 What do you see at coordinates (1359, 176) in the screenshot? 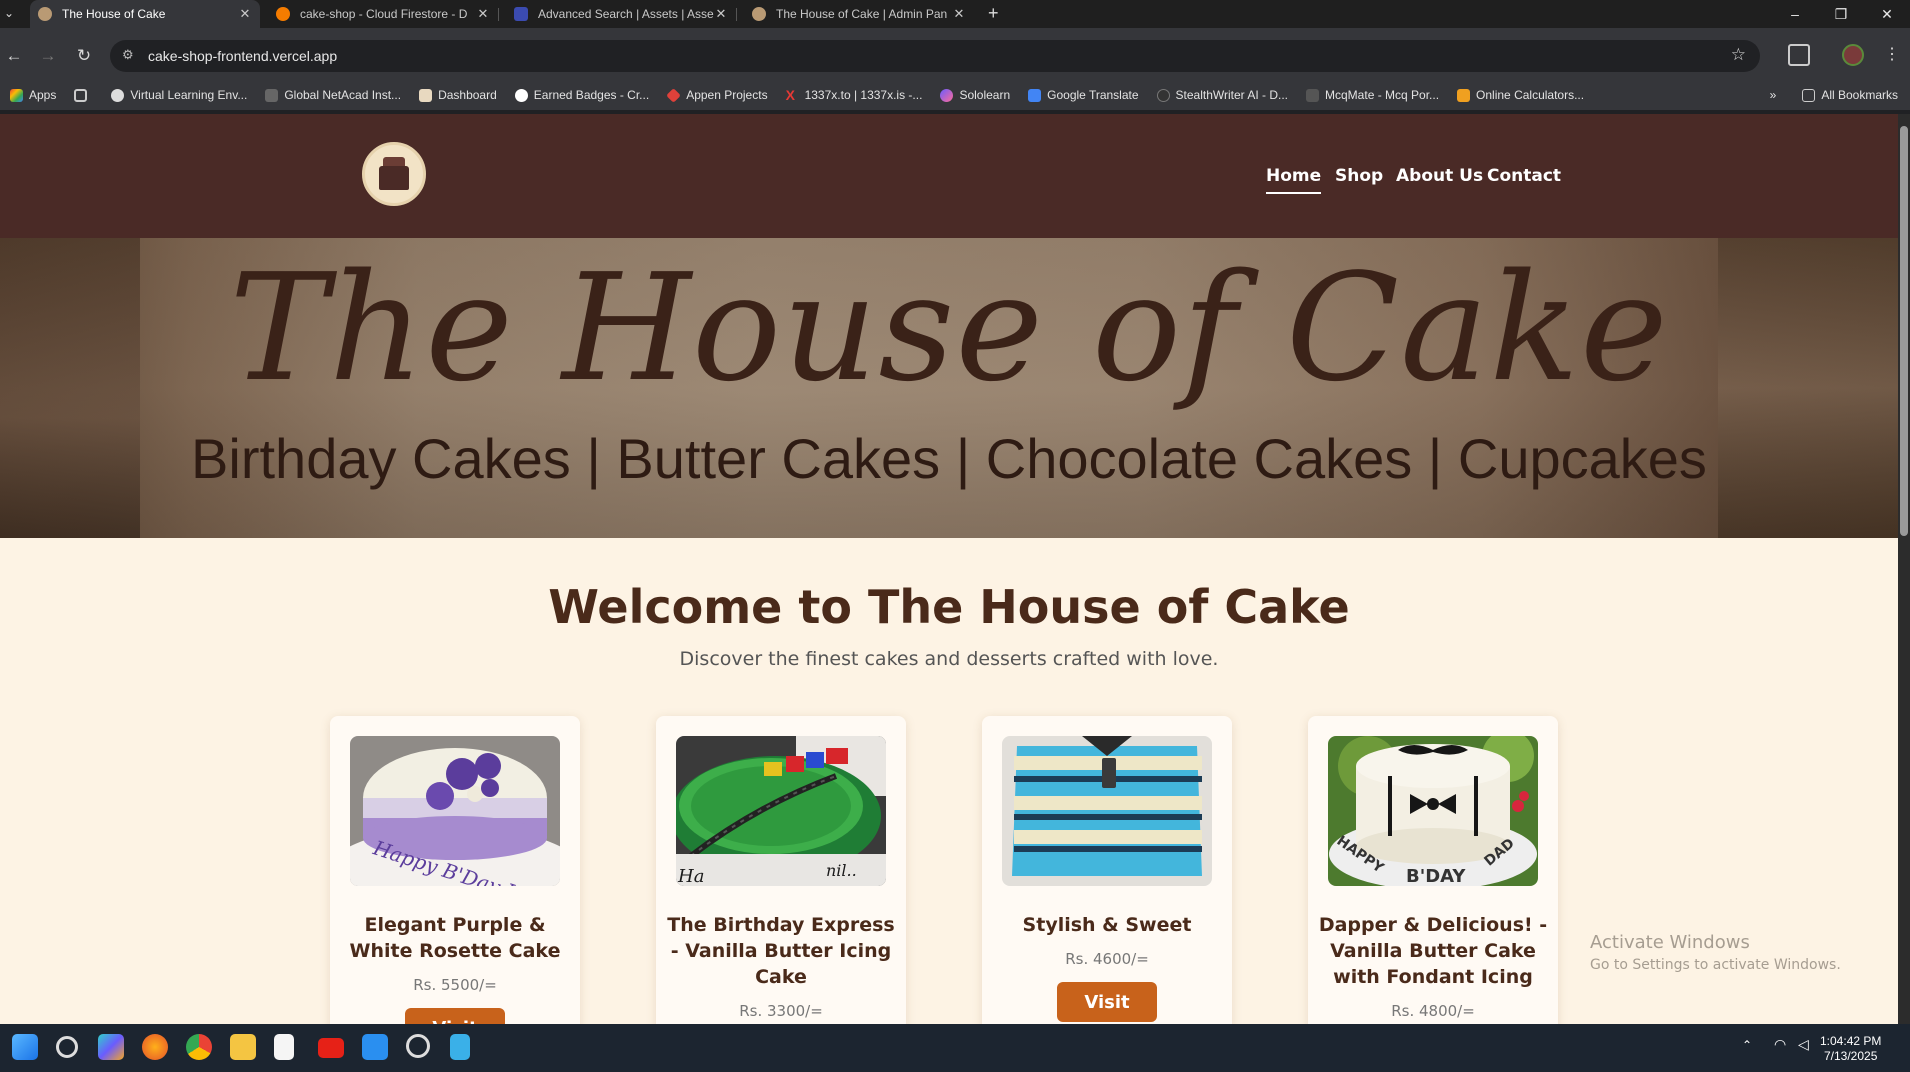
I see `nav-shop: Shop` at bounding box center [1359, 176].